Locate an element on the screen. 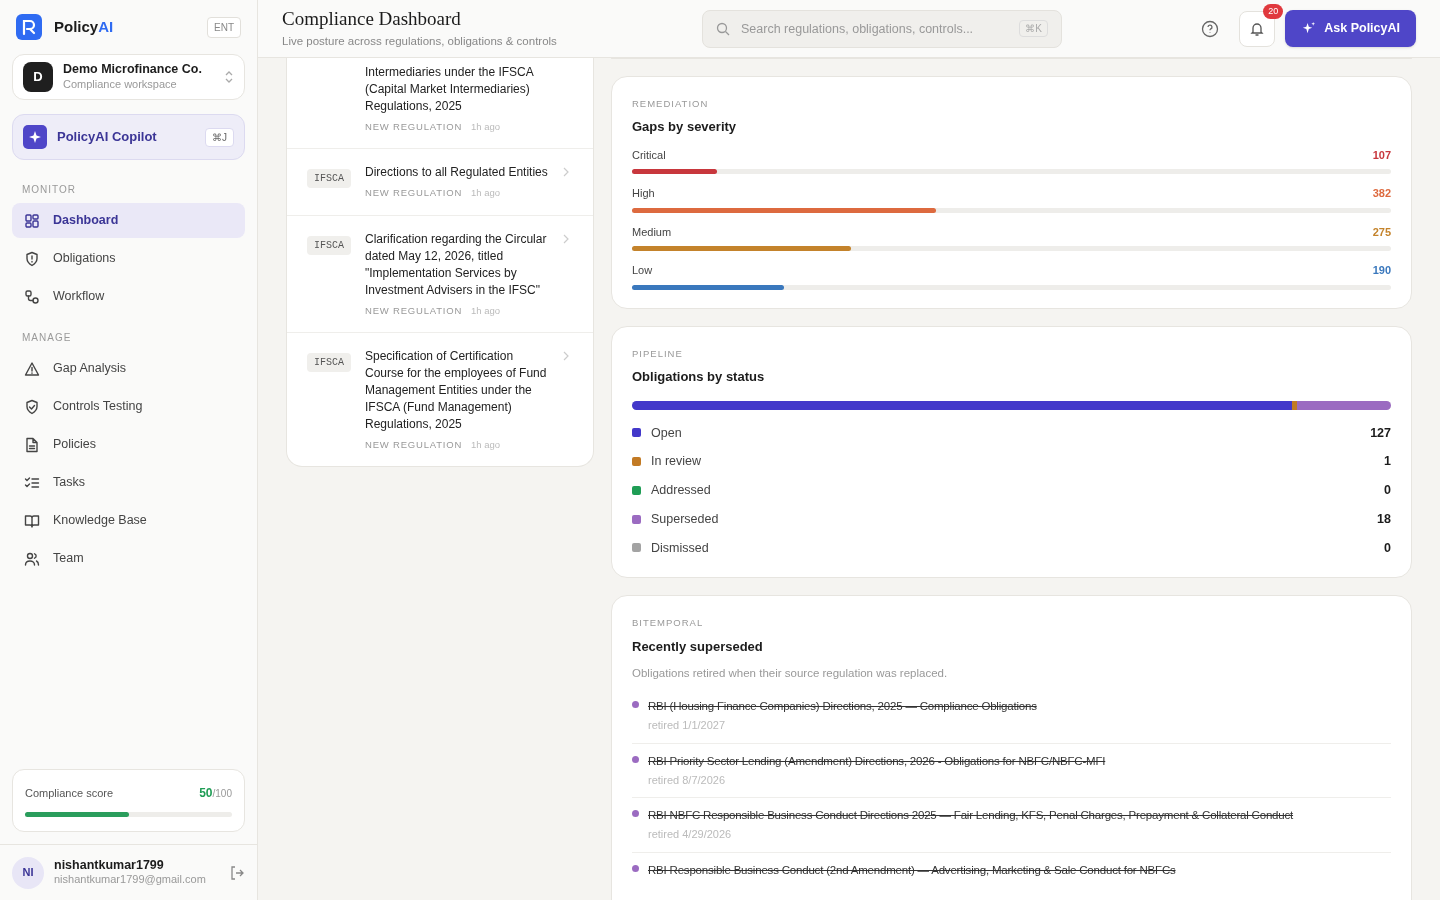 The width and height of the screenshot is (1440, 900). severity-count: 275 is located at coordinates (1381, 232).